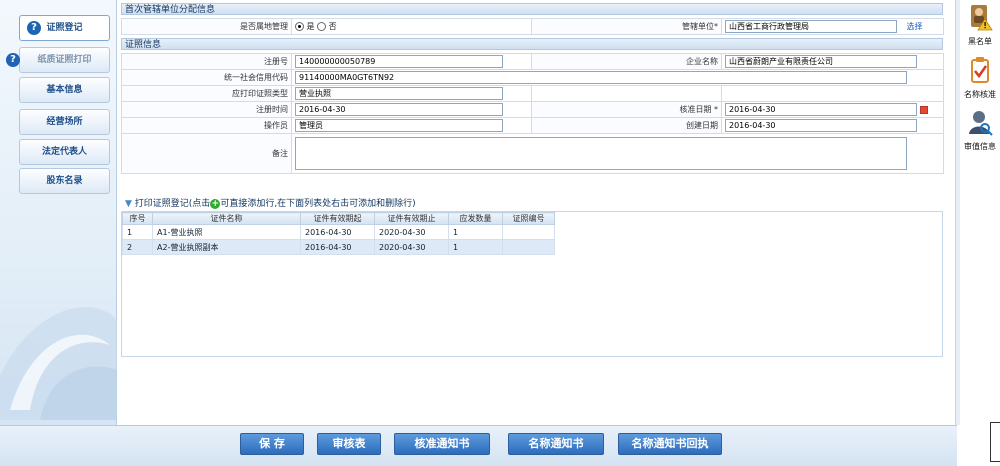 This screenshot has width=1000, height=466. What do you see at coordinates (206, 26) in the screenshot?
I see `local-management-label: 是否属地管理` at bounding box center [206, 26].